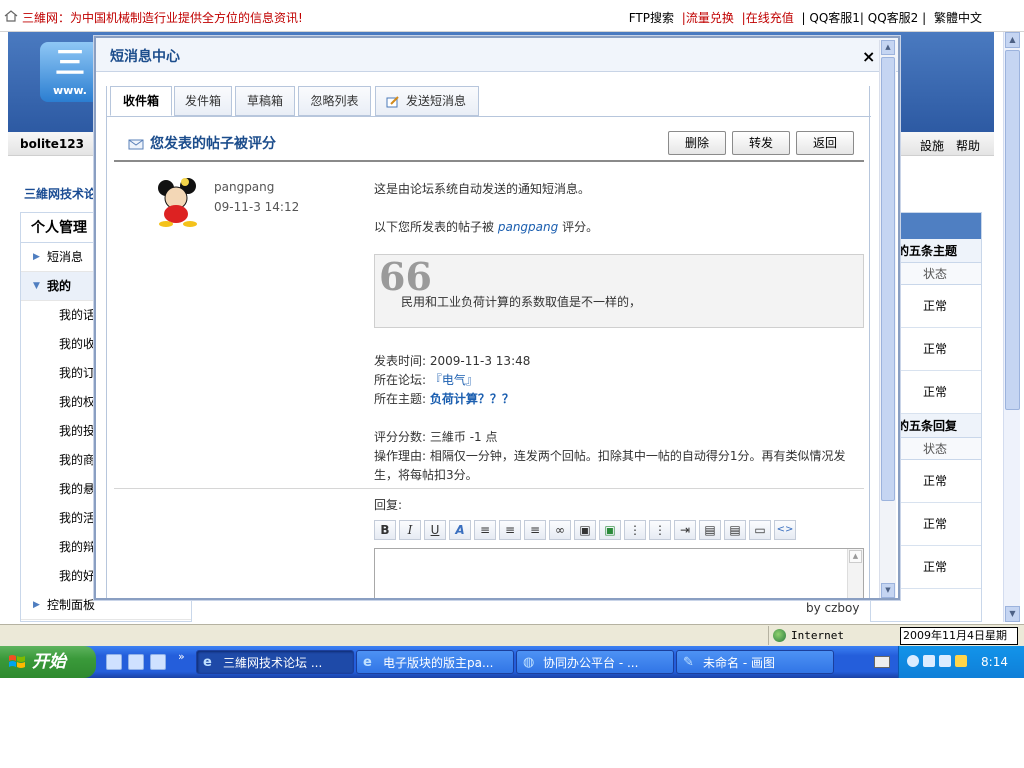 The width and height of the screenshot is (1024, 768). What do you see at coordinates (52, 144) in the screenshot?
I see `username-link: bolite123` at bounding box center [52, 144].